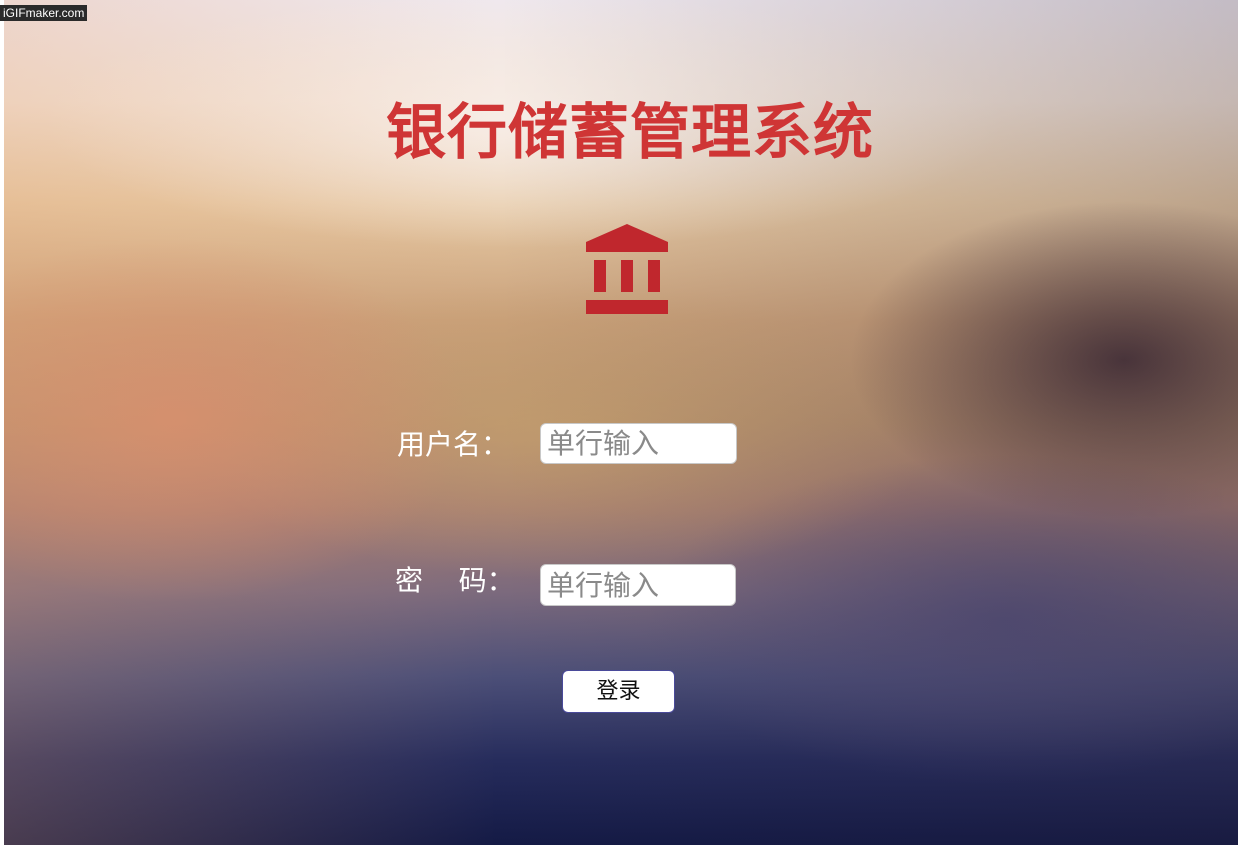 The image size is (1238, 845). What do you see at coordinates (453, 444) in the screenshot?
I see `username-label: 用户名：` at bounding box center [453, 444].